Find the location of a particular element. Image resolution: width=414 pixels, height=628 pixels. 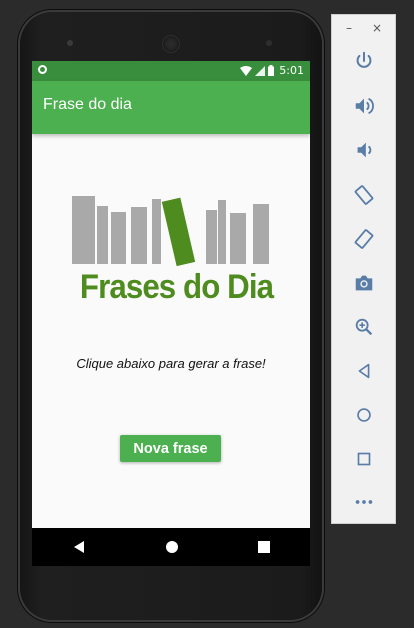

rotate-right-button is located at coordinates (364, 239).